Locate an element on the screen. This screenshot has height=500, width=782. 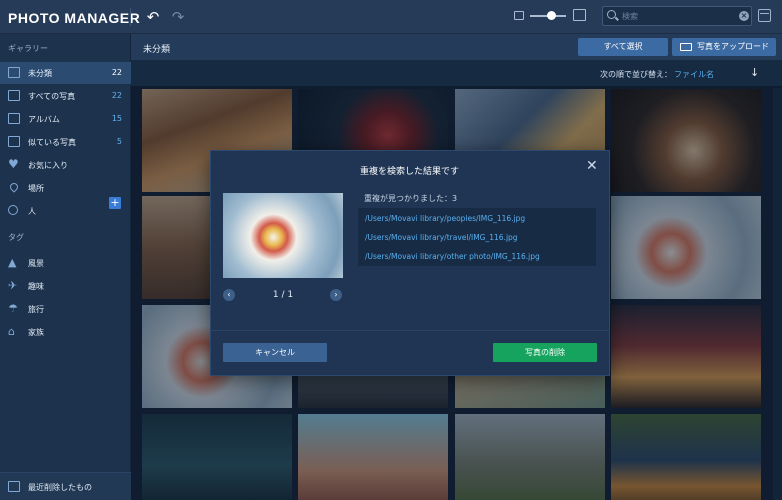
plane-icon: ✈ is located at coordinates (13, 285).